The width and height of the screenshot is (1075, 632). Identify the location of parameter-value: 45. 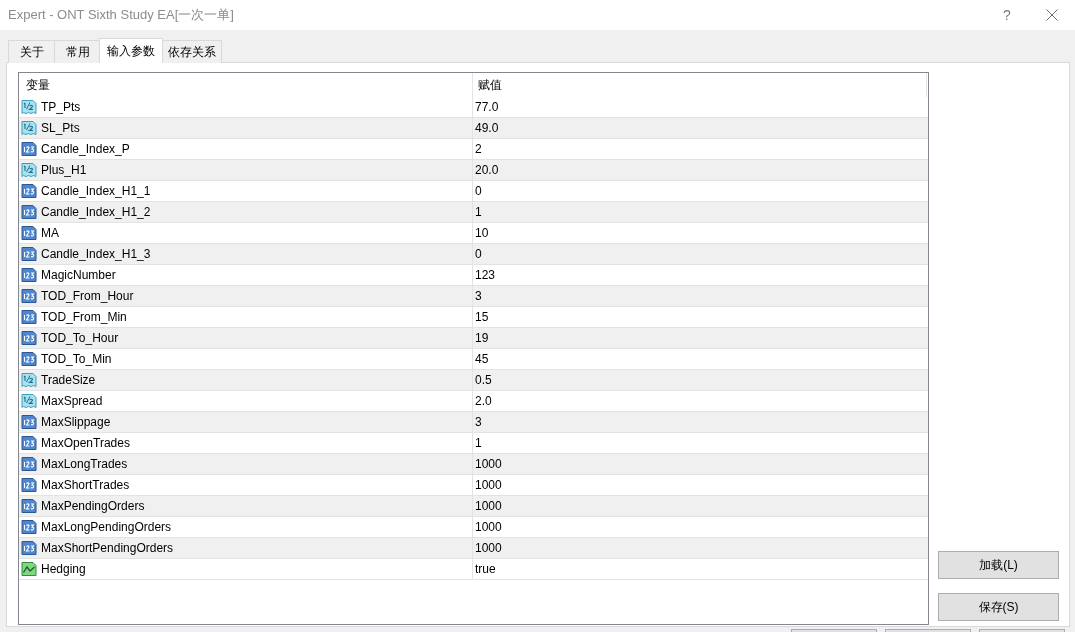
(482, 359).